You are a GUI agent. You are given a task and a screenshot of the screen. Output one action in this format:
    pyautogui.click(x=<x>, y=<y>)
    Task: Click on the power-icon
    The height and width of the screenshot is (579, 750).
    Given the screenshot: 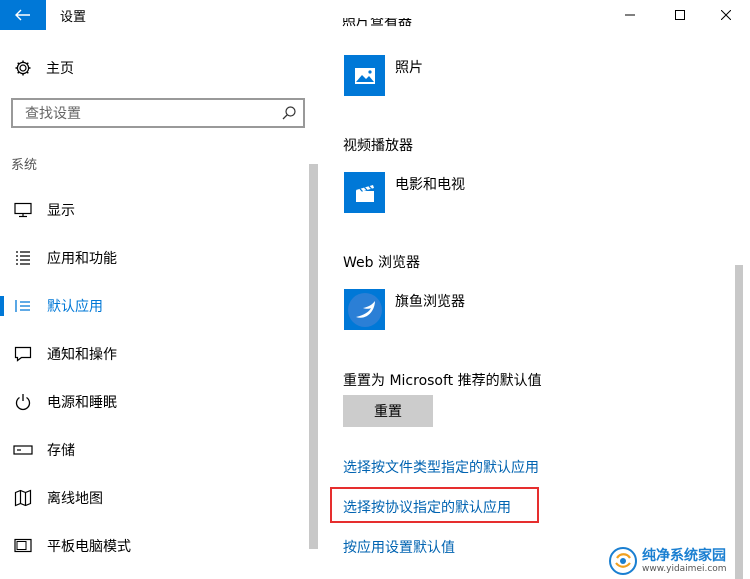 What is the action you would take?
    pyautogui.click(x=23, y=402)
    